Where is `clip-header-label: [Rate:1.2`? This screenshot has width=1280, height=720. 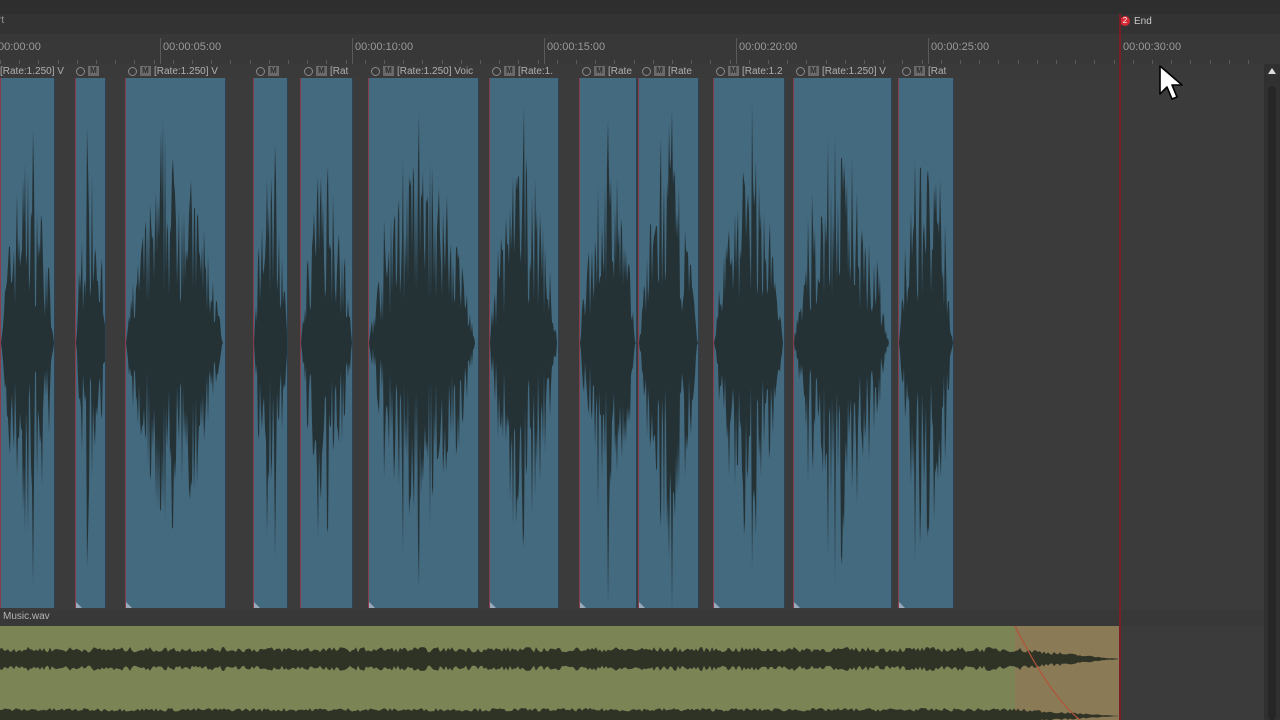 clip-header-label: [Rate:1.2 is located at coordinates (762, 71).